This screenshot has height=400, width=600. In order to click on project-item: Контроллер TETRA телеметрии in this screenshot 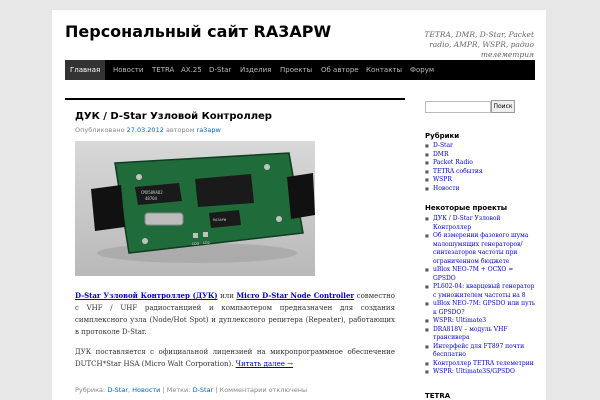, I will do `click(481, 364)`.